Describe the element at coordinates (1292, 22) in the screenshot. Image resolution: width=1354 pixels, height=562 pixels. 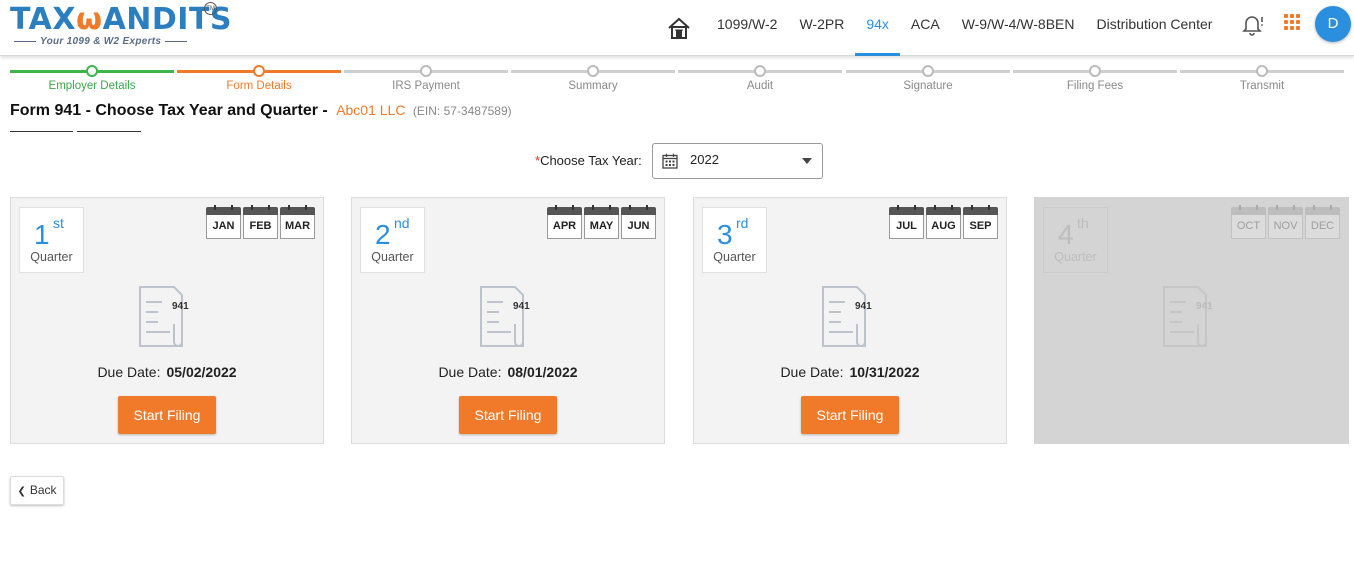
I see `apps-grid-icon` at that location.